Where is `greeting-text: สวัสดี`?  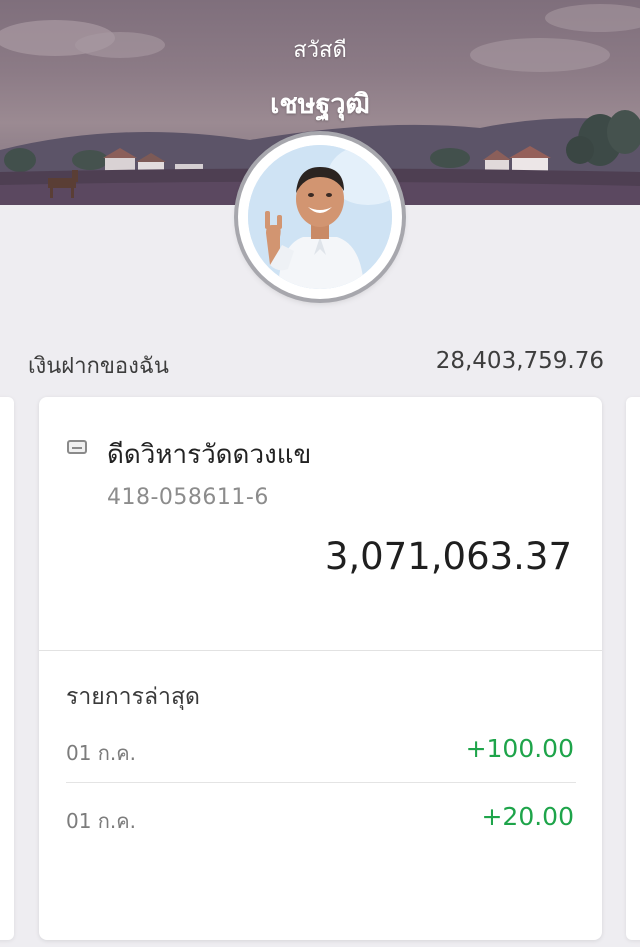
greeting-text: สวัสดี is located at coordinates (320, 50).